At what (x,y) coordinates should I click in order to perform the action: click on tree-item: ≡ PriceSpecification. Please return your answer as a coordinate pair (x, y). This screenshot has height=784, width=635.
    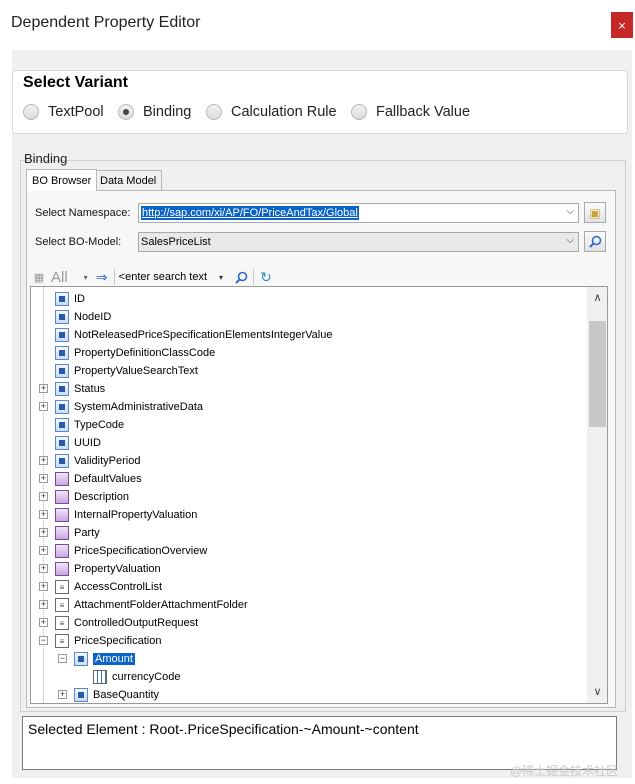
    Looking at the image, I should click on (108, 641).